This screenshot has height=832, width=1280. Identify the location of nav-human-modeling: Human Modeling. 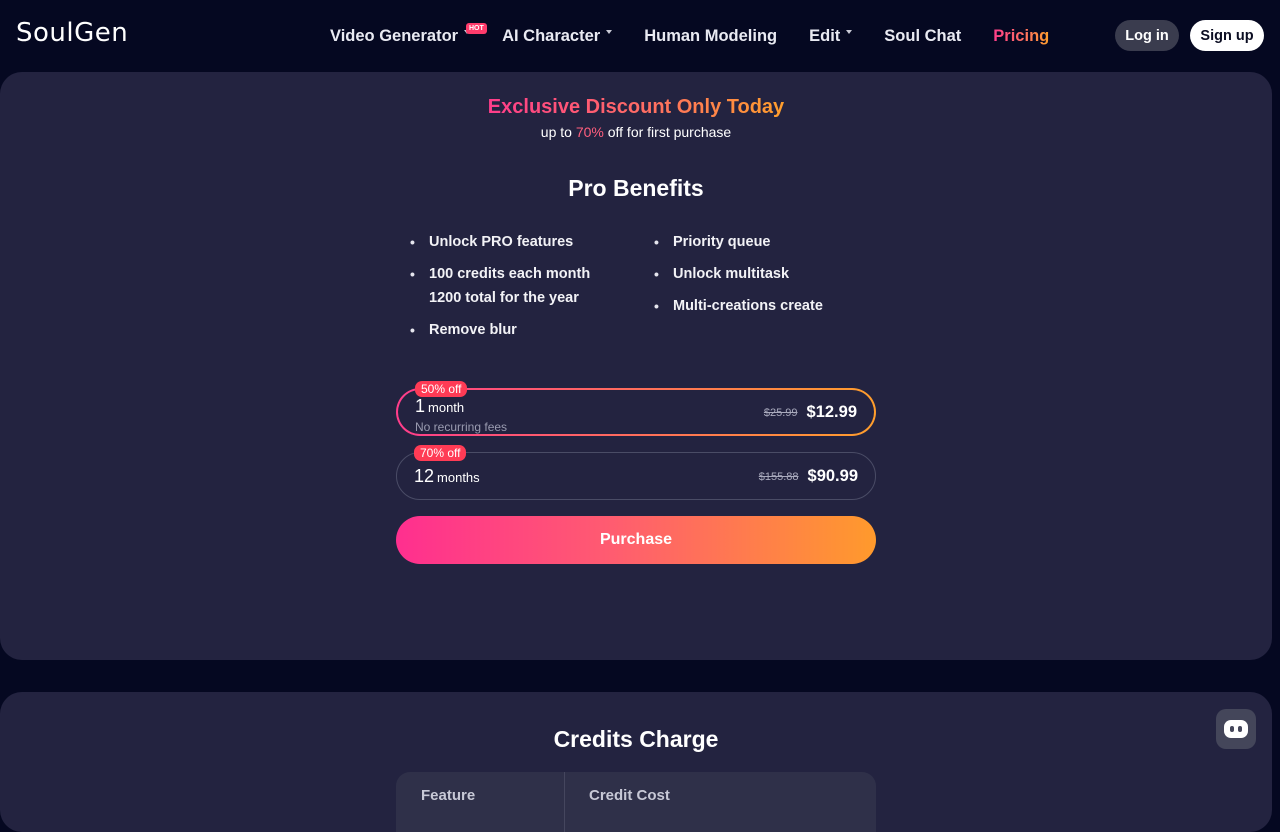
(710, 36).